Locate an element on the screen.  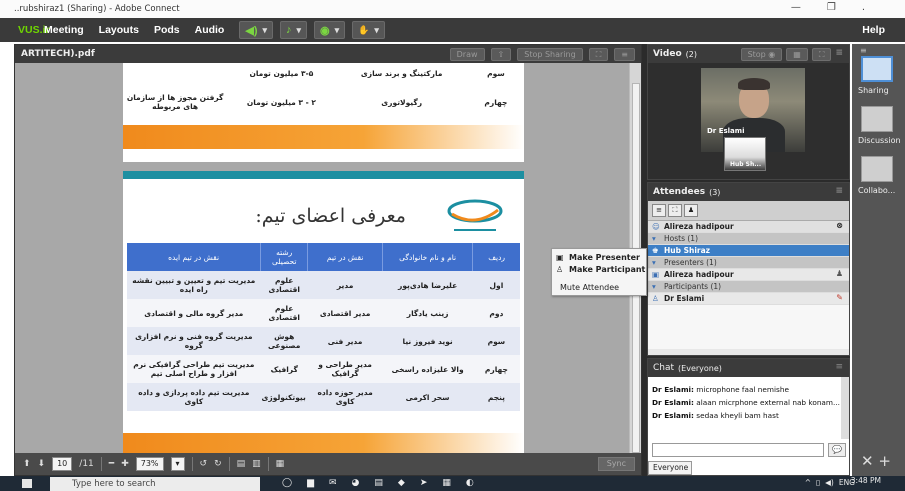
menu-audio: Audio is located at coordinates (210, 30).